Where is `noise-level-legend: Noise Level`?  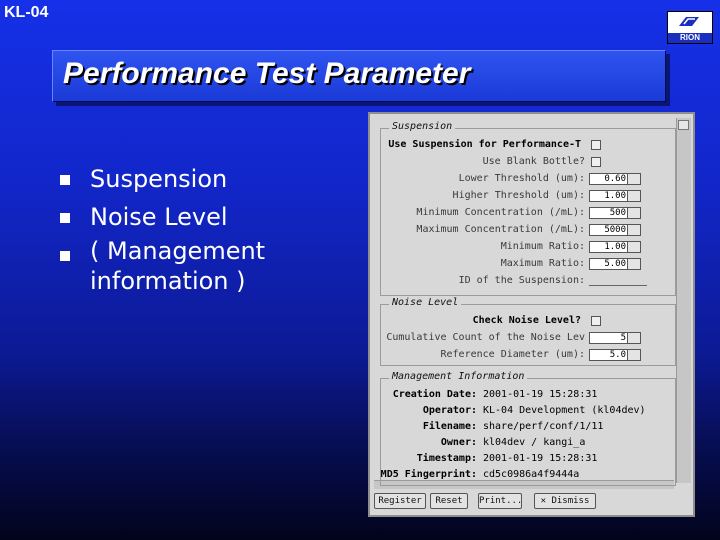
noise-level-legend: Noise Level is located at coordinates (425, 302).